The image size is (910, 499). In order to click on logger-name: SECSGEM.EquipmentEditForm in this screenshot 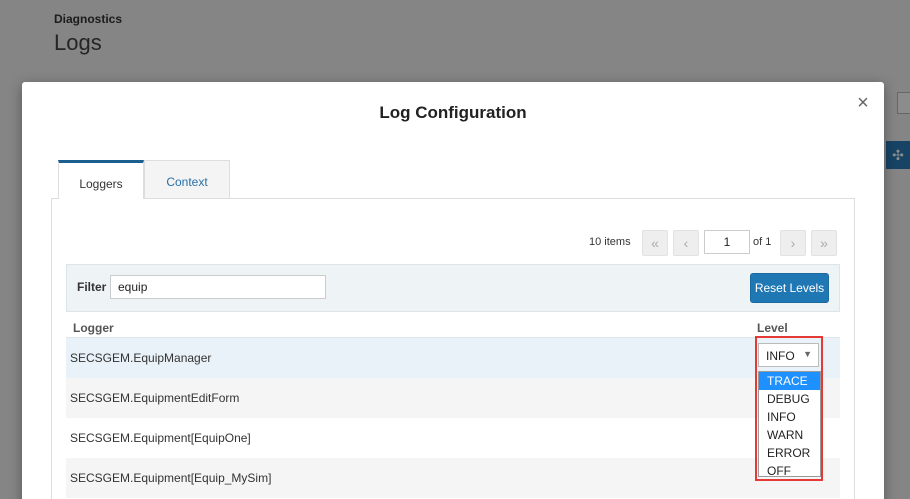, I will do `click(155, 398)`.